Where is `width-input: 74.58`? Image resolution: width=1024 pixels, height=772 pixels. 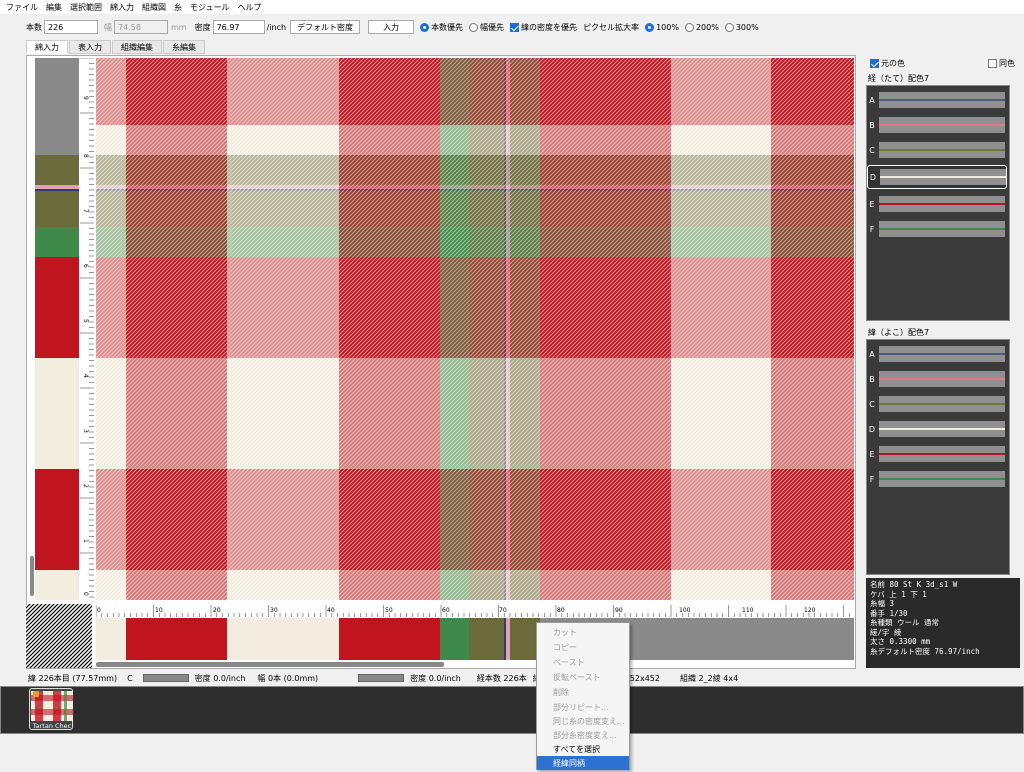 width-input: 74.58 is located at coordinates (141, 27).